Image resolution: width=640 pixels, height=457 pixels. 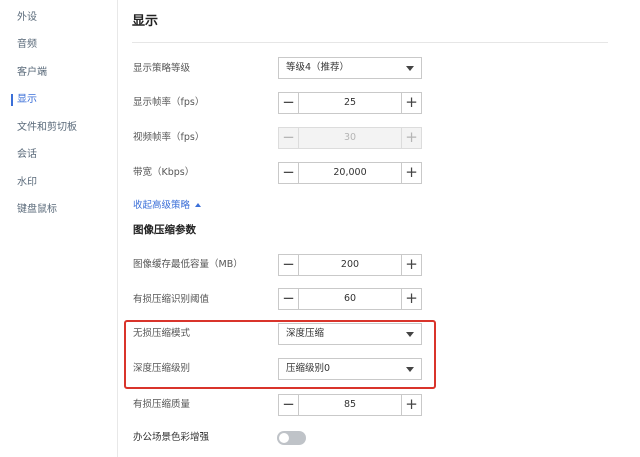 What do you see at coordinates (58, 210) in the screenshot?
I see `sidebar-item-keyboard-mouse: 键盘鼠标` at bounding box center [58, 210].